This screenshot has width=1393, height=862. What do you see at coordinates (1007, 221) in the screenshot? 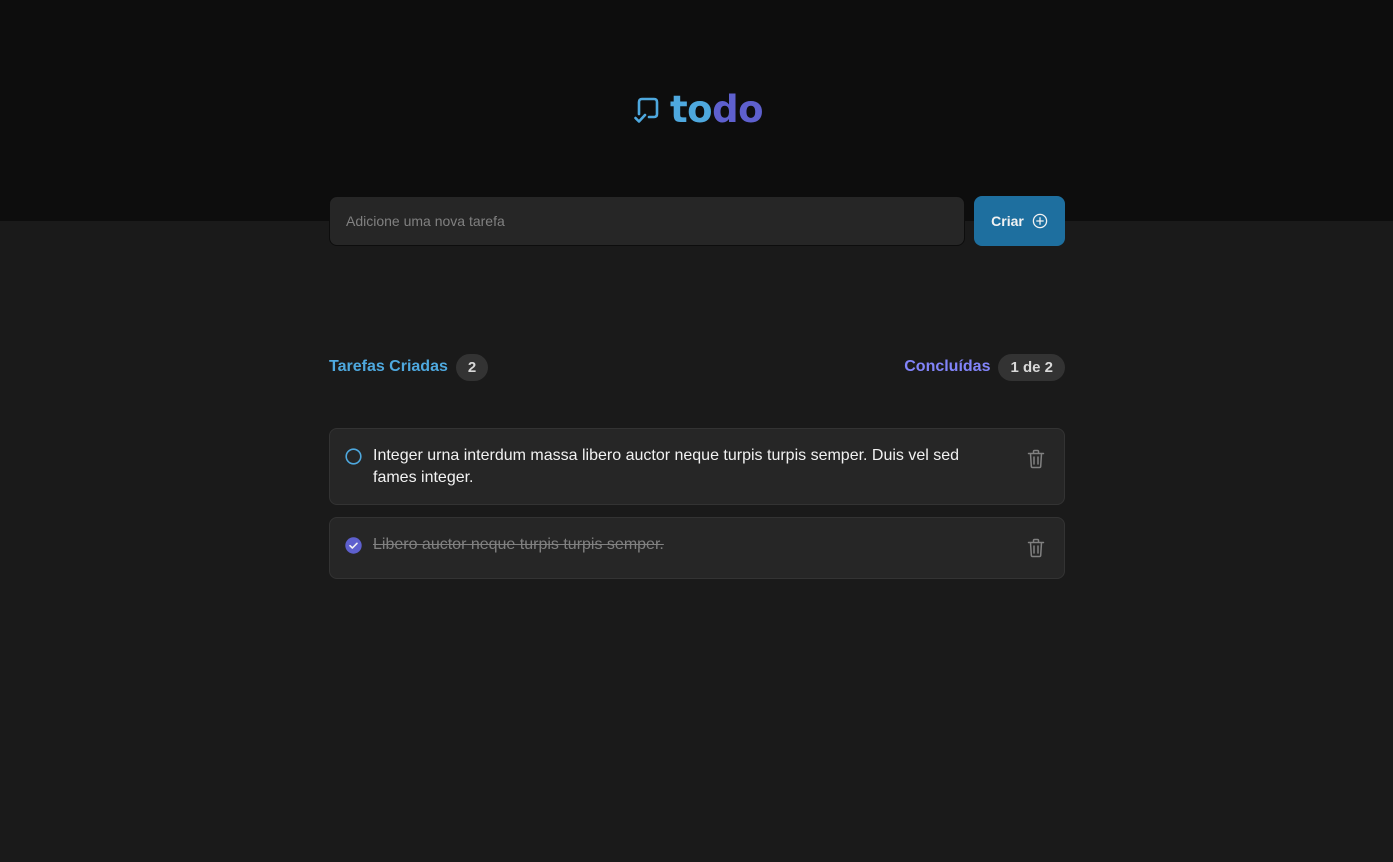
I see `create-button-label: Criar` at bounding box center [1007, 221].